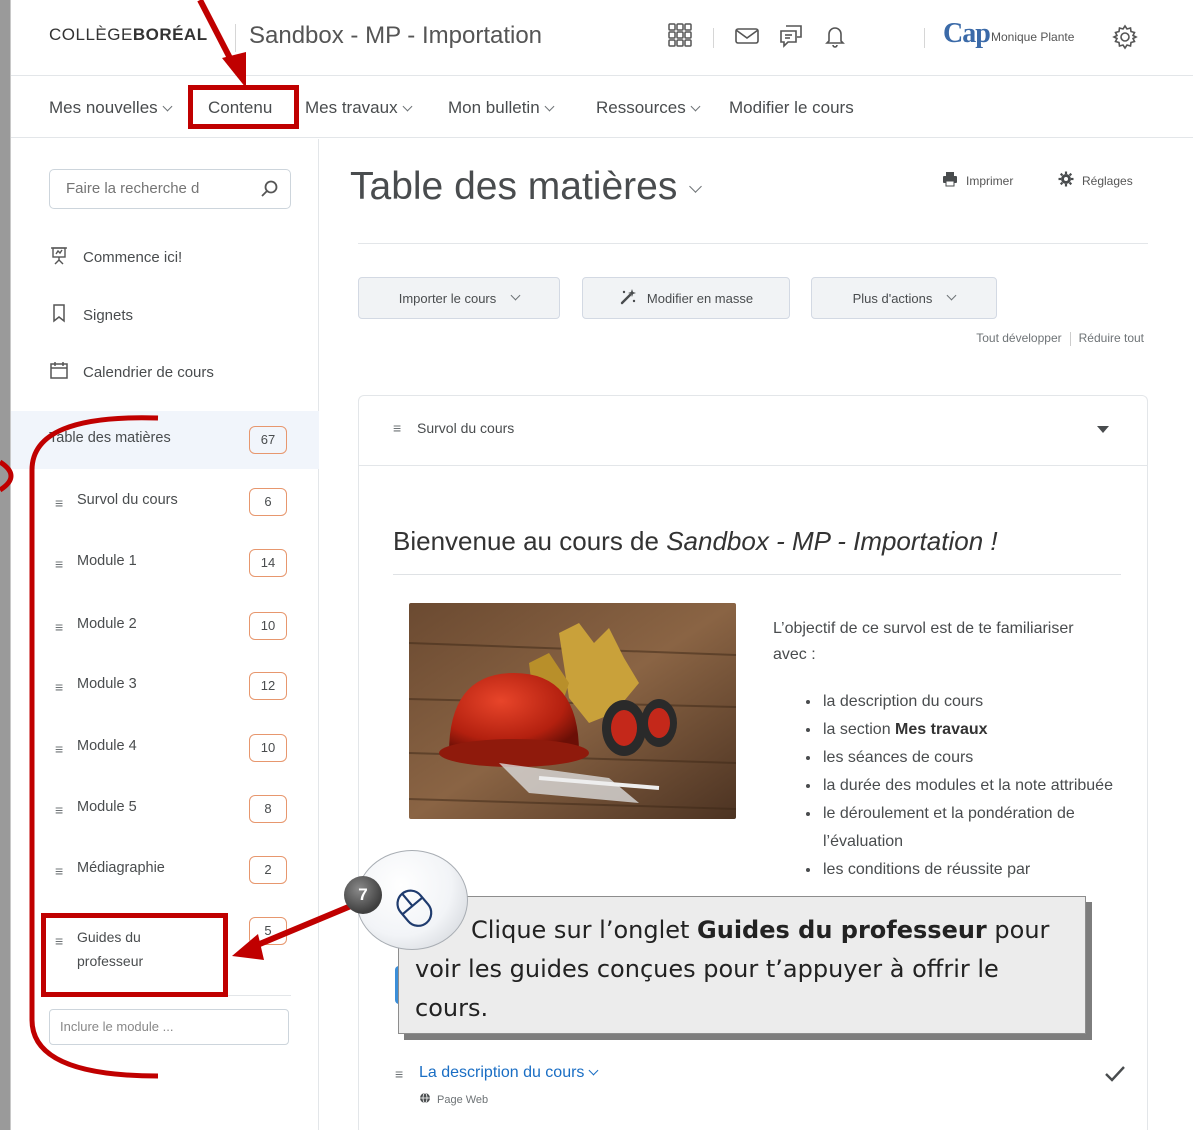 The width and height of the screenshot is (1193, 1130). I want to click on list-item: la section Mes travaux, so click(975, 730).